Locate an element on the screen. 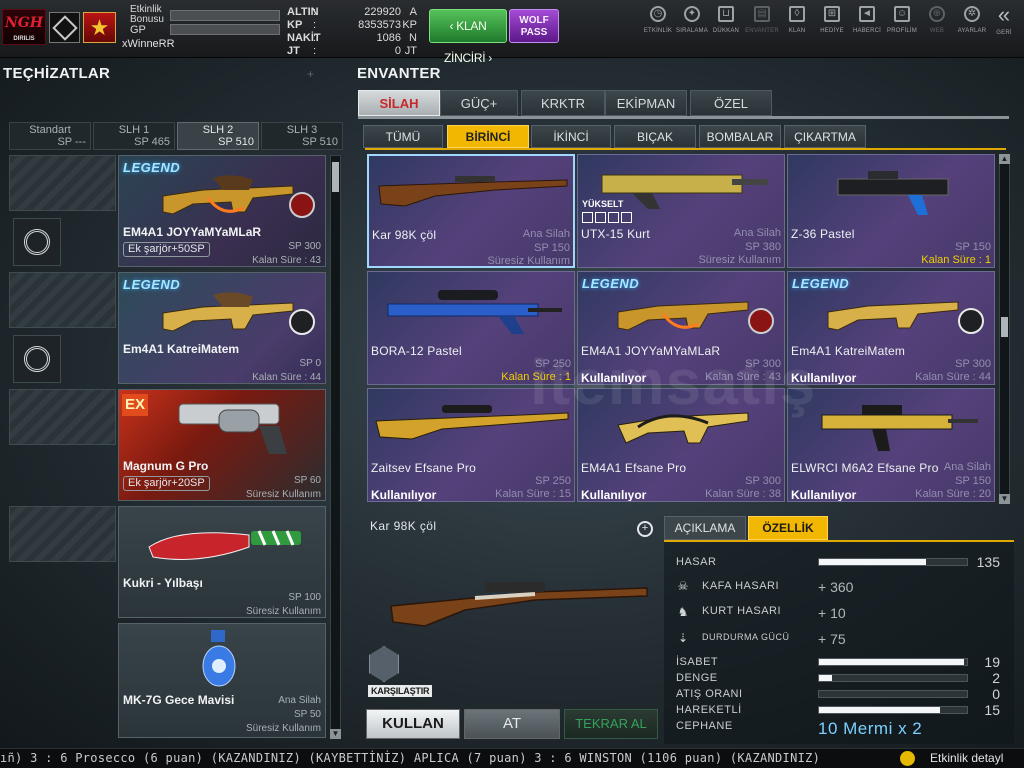 This screenshot has height=768, width=1024. tab-aciklama: AÇIKLAMA is located at coordinates (705, 528).